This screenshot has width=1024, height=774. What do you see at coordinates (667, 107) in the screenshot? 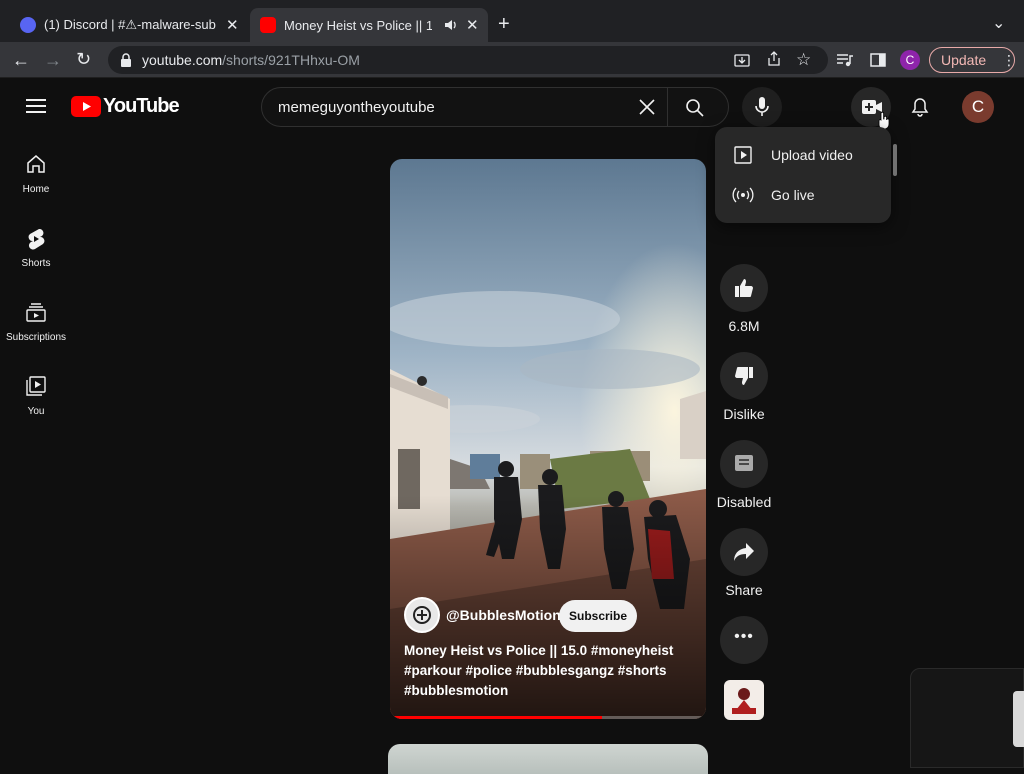
I see `search-divider` at bounding box center [667, 107].